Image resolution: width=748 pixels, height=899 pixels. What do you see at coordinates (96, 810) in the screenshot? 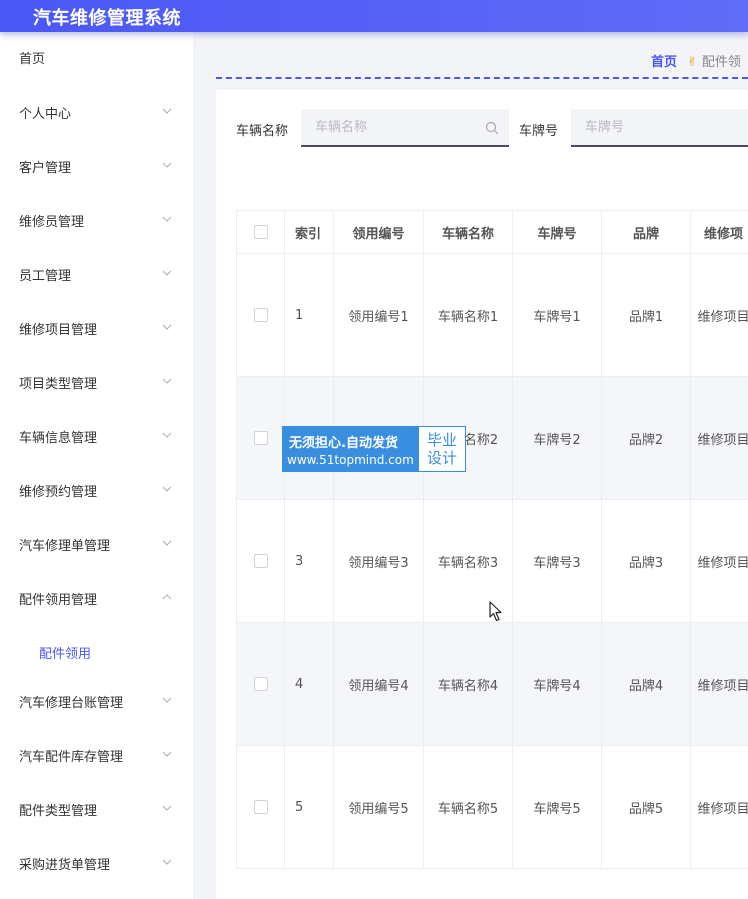
I see `sidebar-item-parts-types: 配件类型管理` at bounding box center [96, 810].